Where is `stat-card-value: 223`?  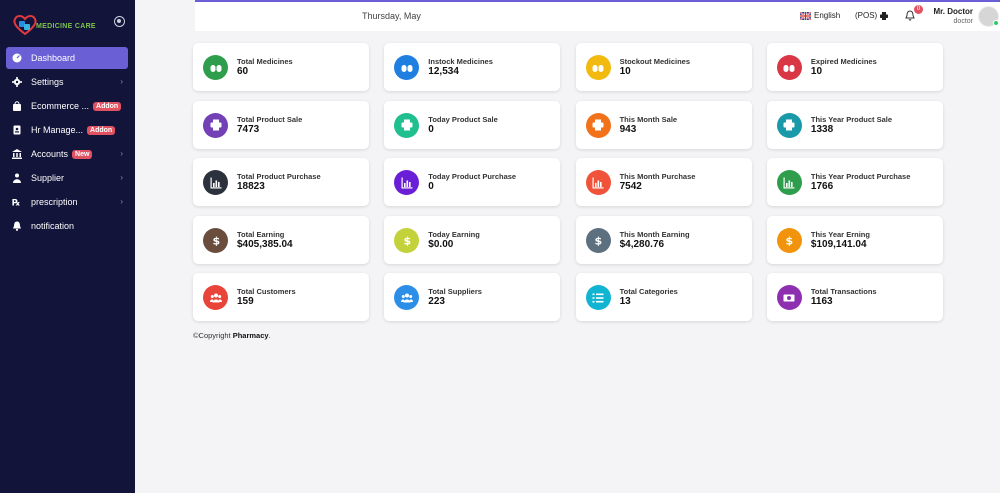 stat-card-value: 223 is located at coordinates (436, 301).